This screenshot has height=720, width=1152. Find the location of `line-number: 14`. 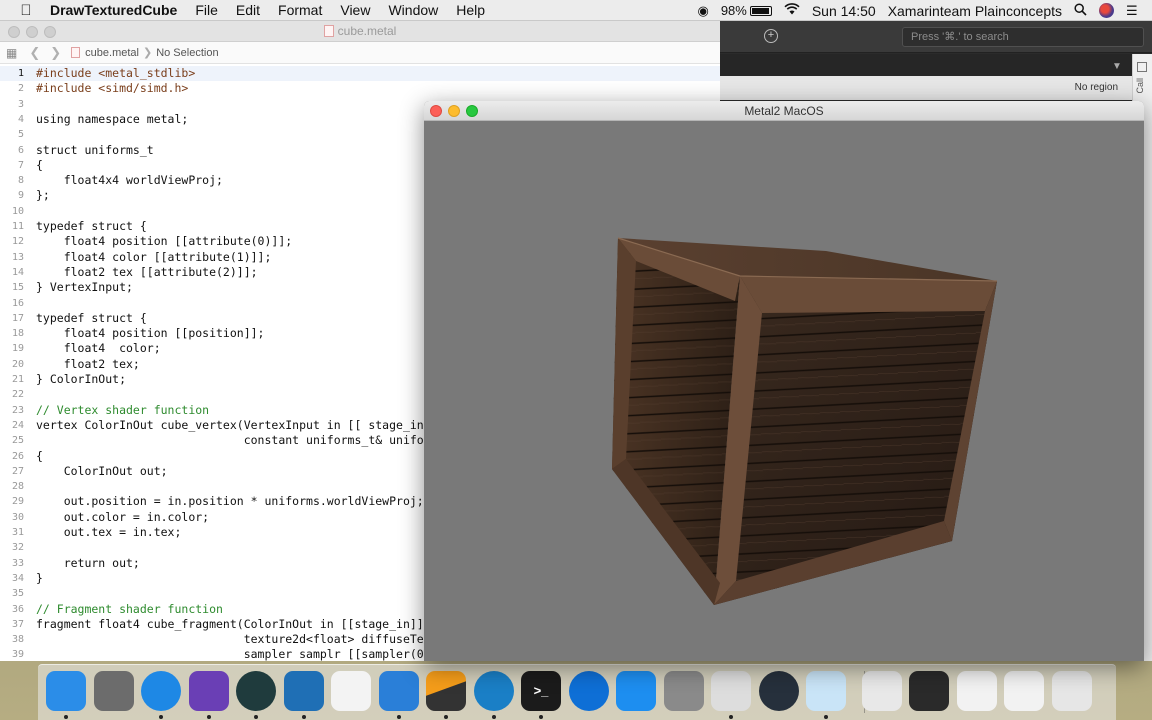

line-number: 14 is located at coordinates (17, 272).